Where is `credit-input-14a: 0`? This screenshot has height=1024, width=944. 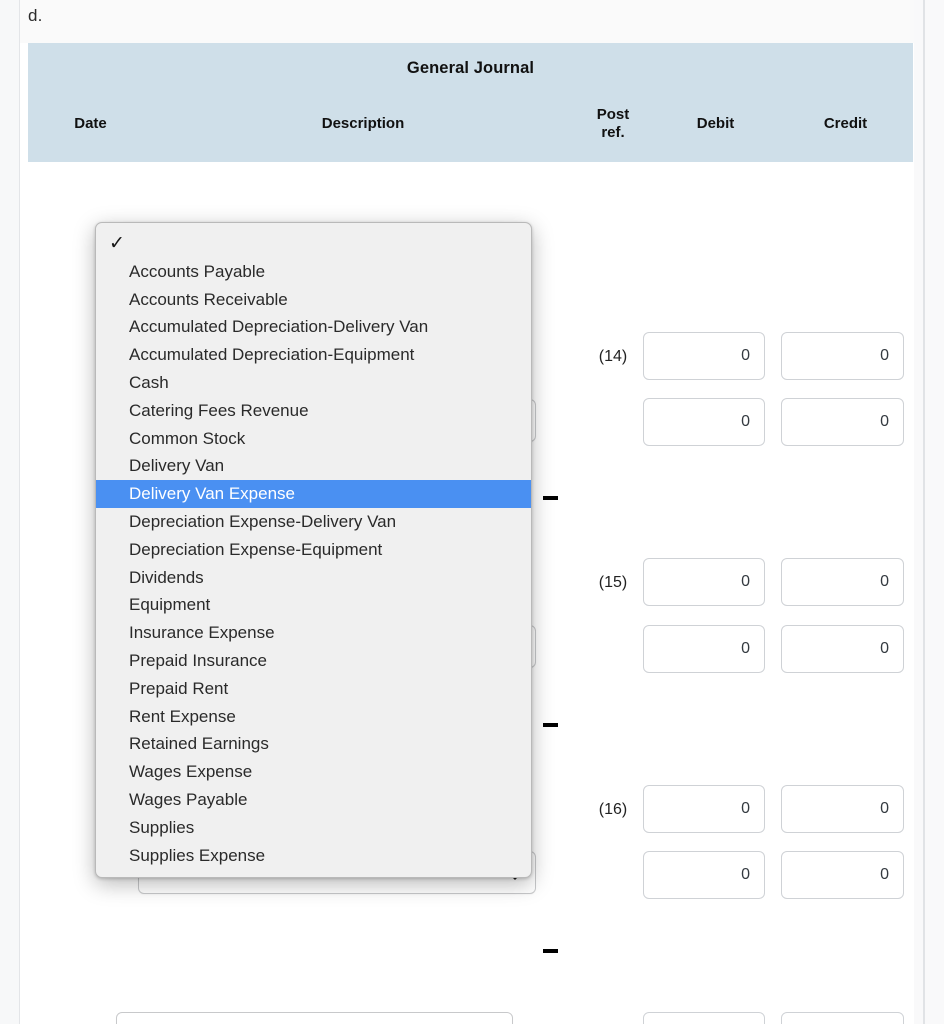 credit-input-14a: 0 is located at coordinates (842, 356).